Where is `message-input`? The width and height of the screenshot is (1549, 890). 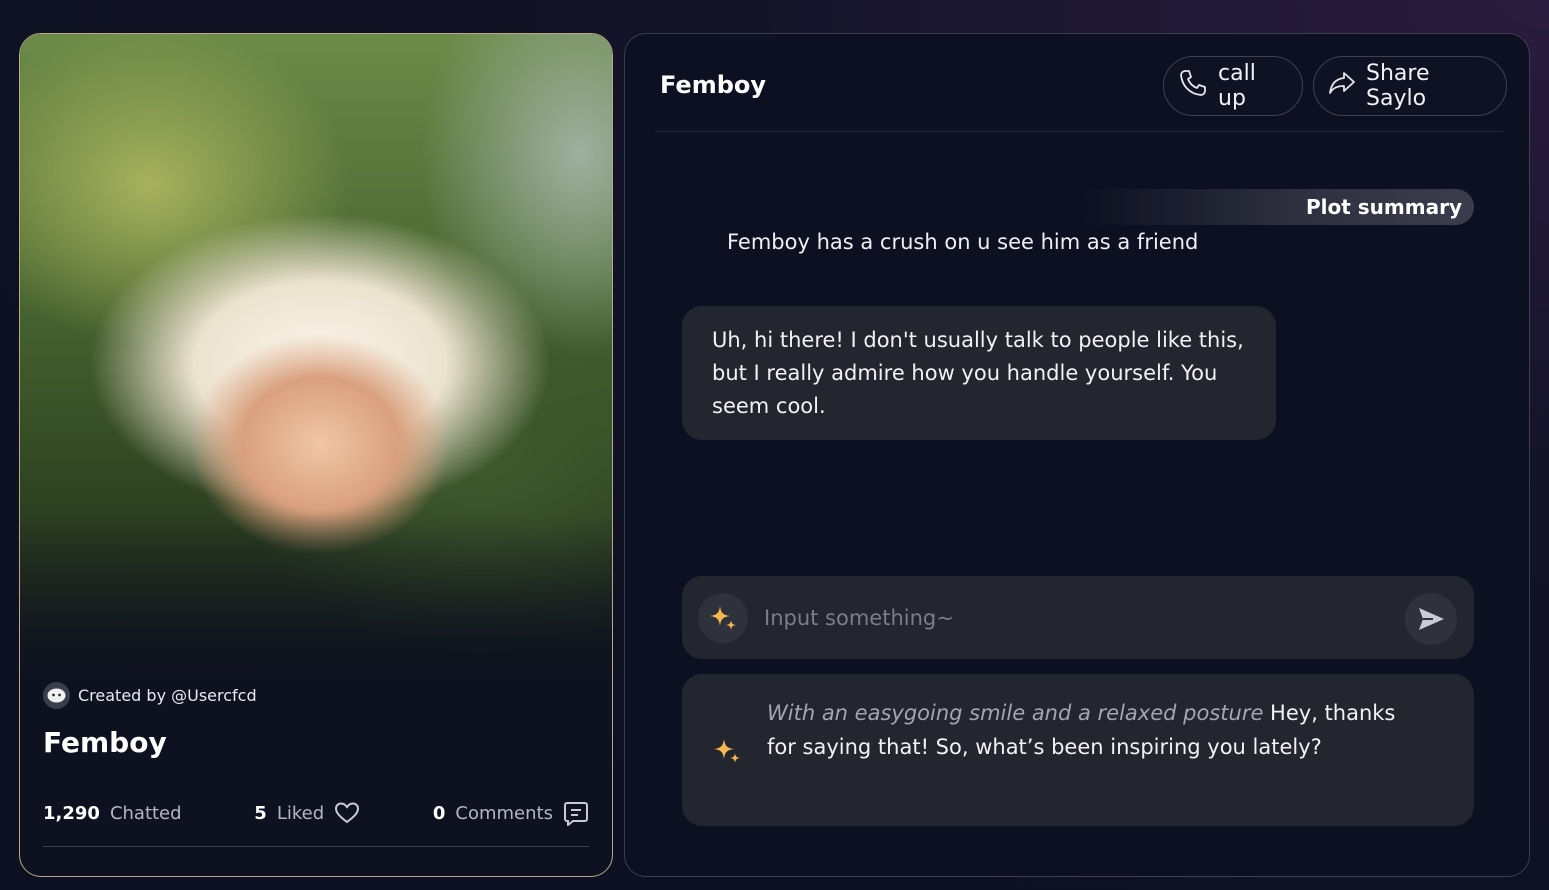
message-input is located at coordinates (1074, 618).